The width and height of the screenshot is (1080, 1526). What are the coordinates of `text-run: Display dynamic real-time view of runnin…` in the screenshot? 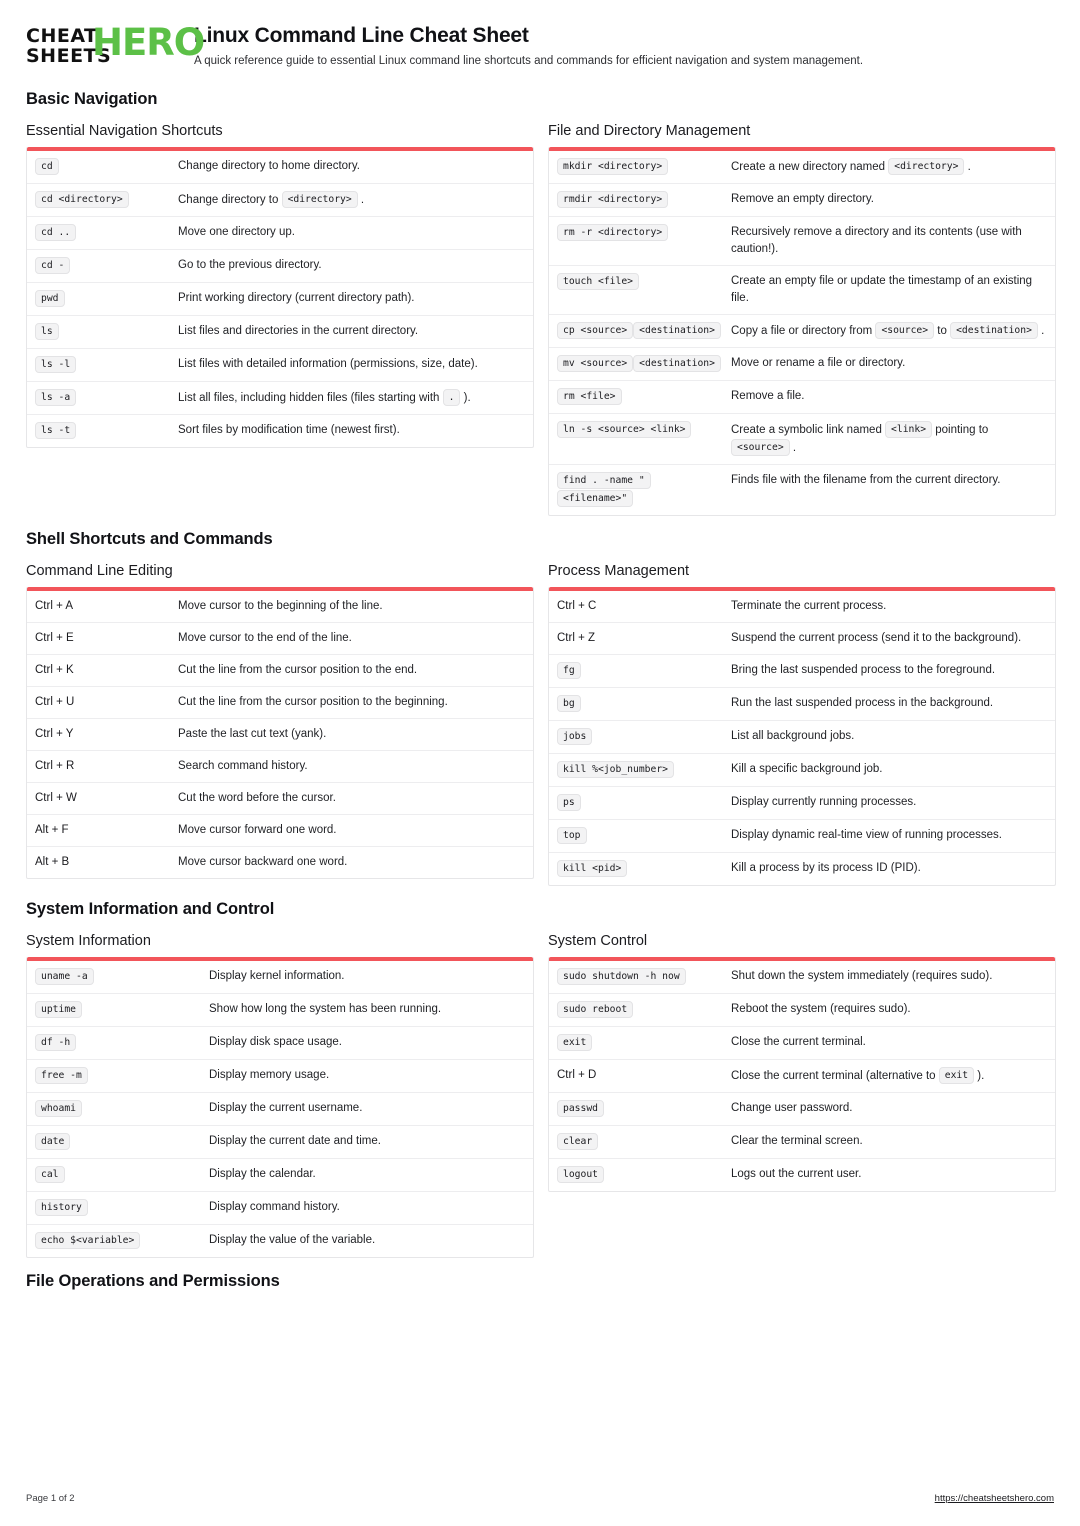 It's located at (866, 835).